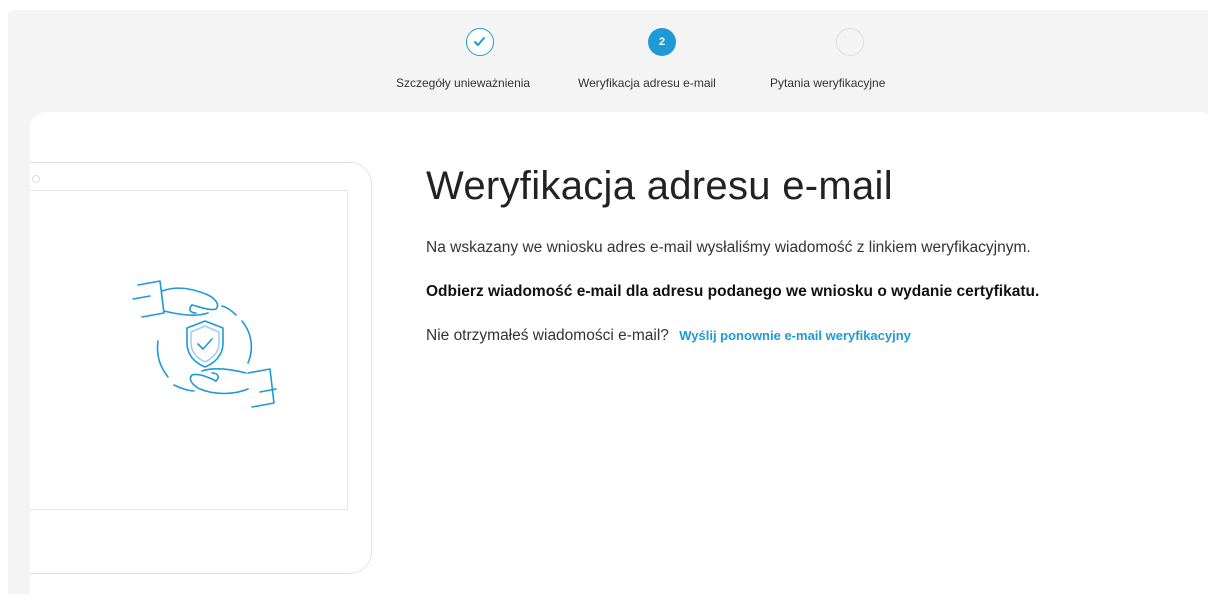 The height and width of the screenshot is (604, 1208). What do you see at coordinates (547, 335) in the screenshot?
I see `resend-prompt: Nie otrzymałeś wiadomości e-mail?` at bounding box center [547, 335].